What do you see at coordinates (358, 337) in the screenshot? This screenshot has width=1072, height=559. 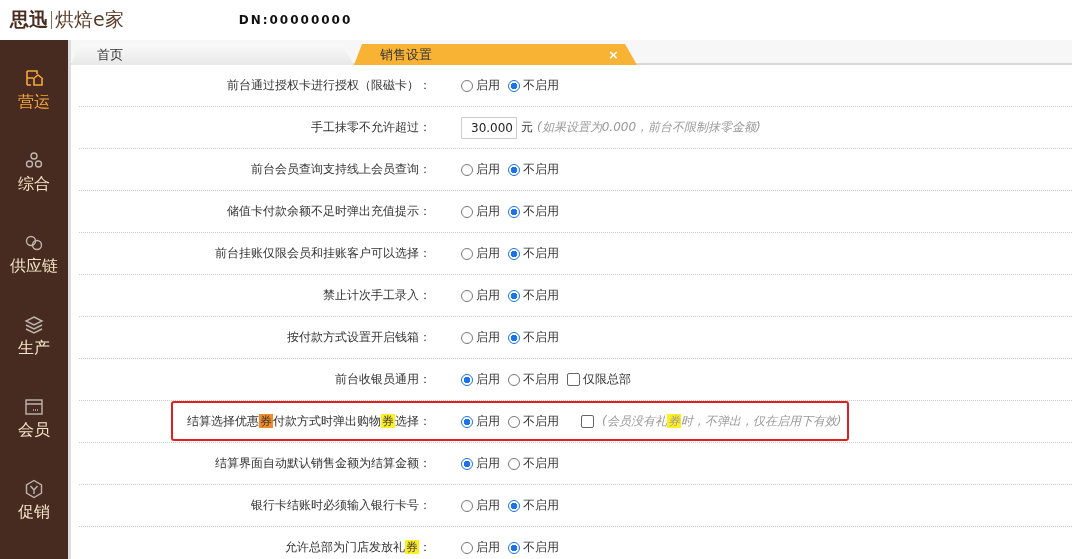 I see `setting-label: 按付款方式设置开启钱箱：` at bounding box center [358, 337].